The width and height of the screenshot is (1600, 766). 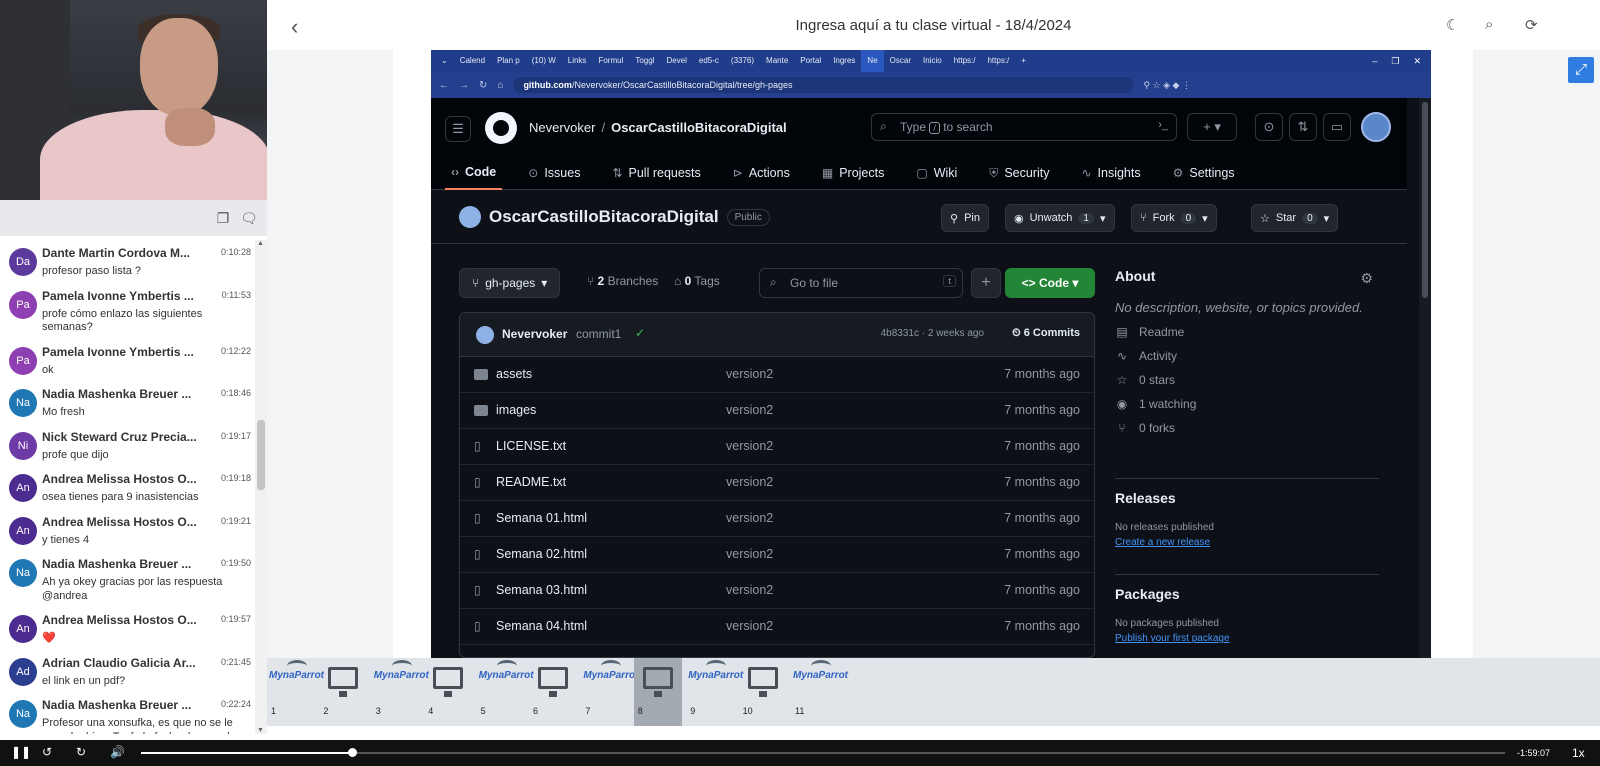 I want to click on slide-thumbnail: MynaParrot 5, so click(x=505, y=692).